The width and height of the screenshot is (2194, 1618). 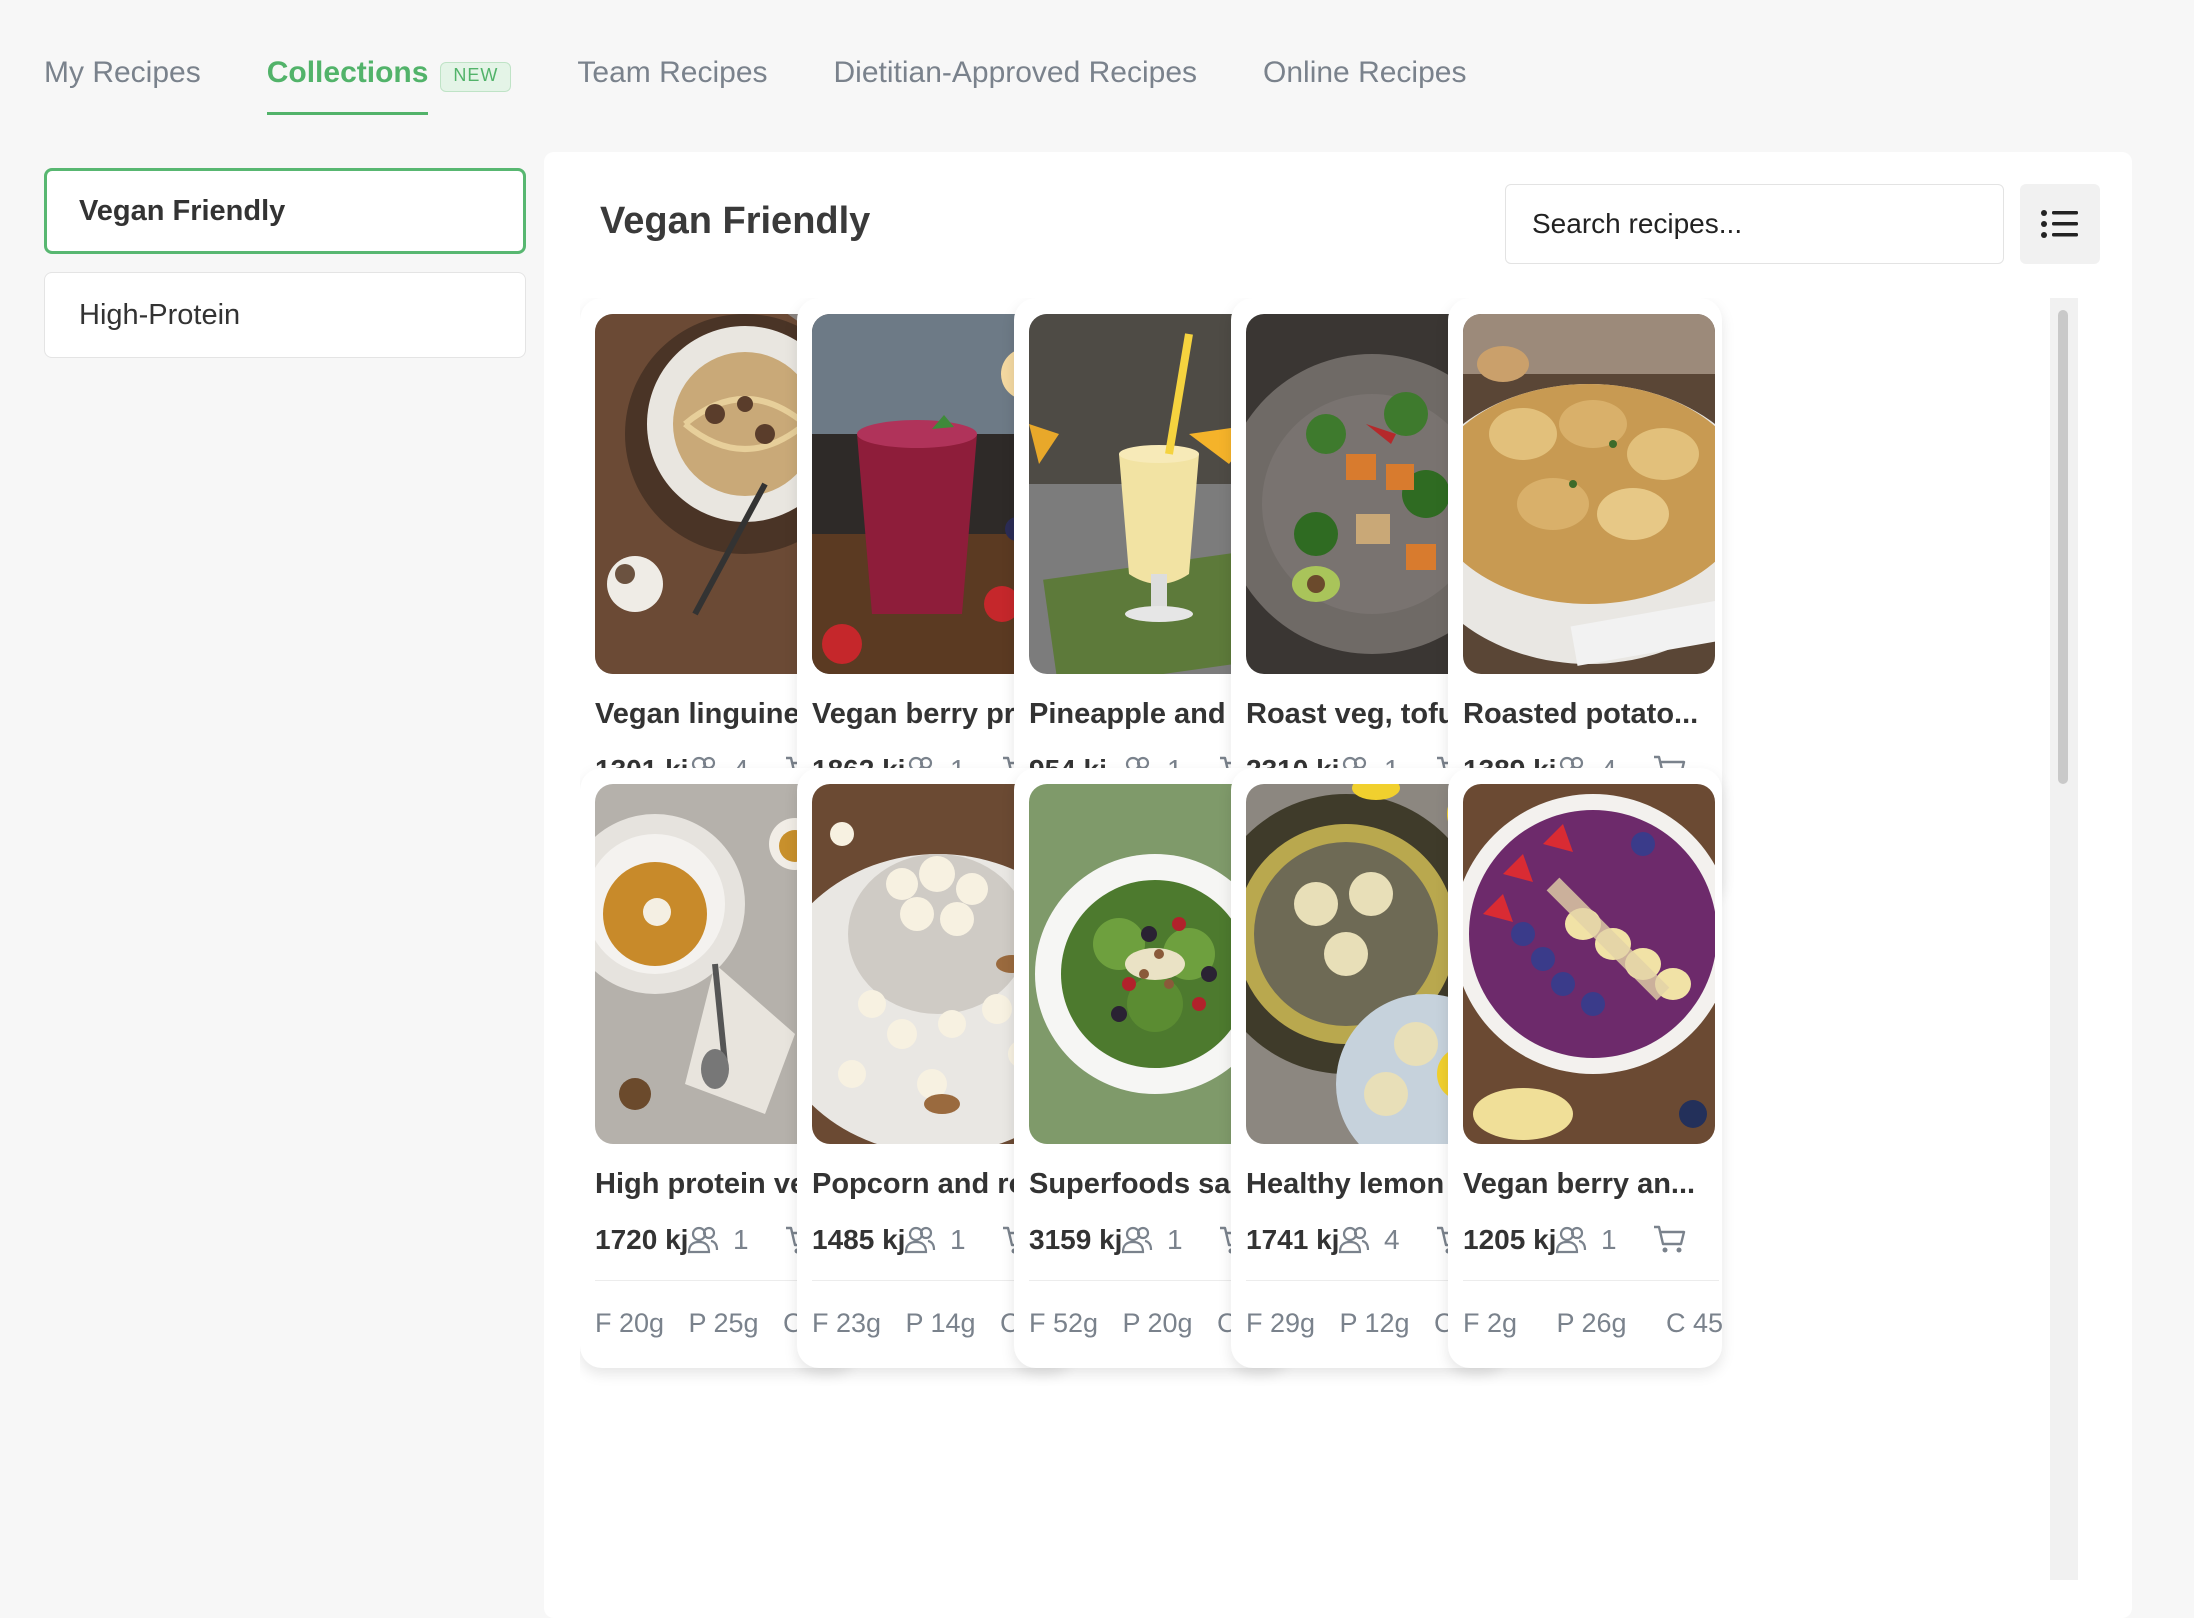 What do you see at coordinates (2063, 547) in the screenshot?
I see `scrollbar-thumb` at bounding box center [2063, 547].